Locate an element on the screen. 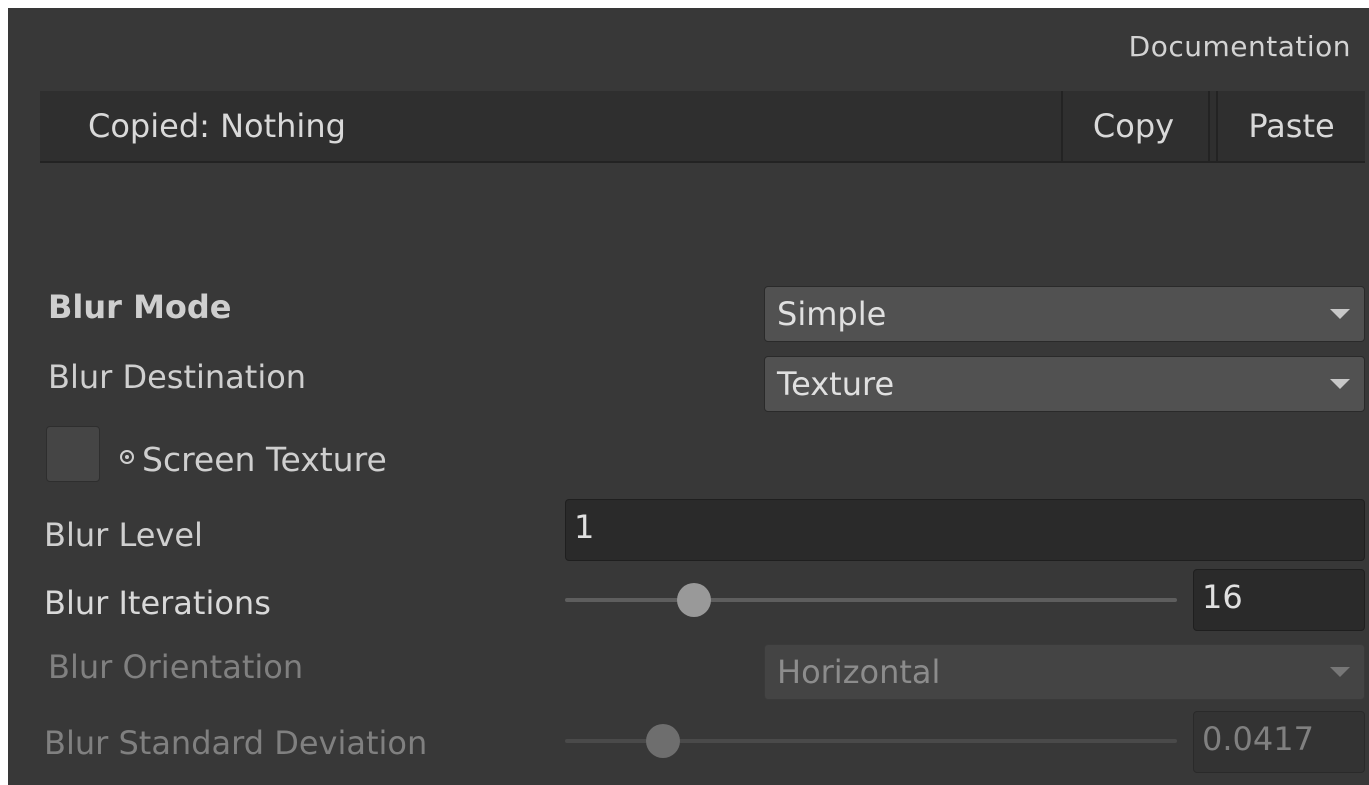 The image size is (1369, 785). blur-iterations-value: 16 is located at coordinates (1222, 597).